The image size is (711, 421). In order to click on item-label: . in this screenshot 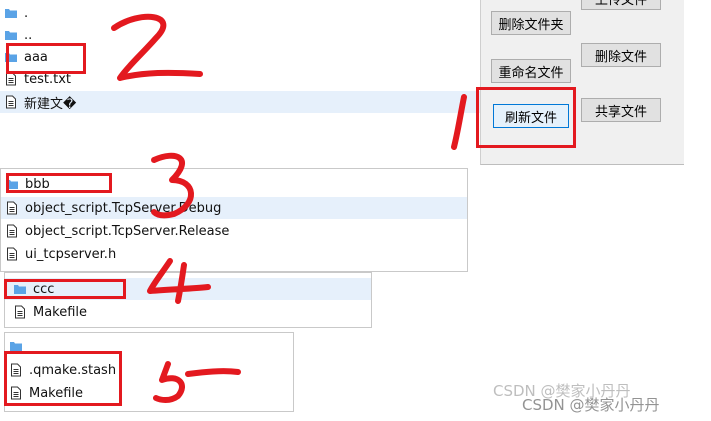, I will do `click(26, 13)`.